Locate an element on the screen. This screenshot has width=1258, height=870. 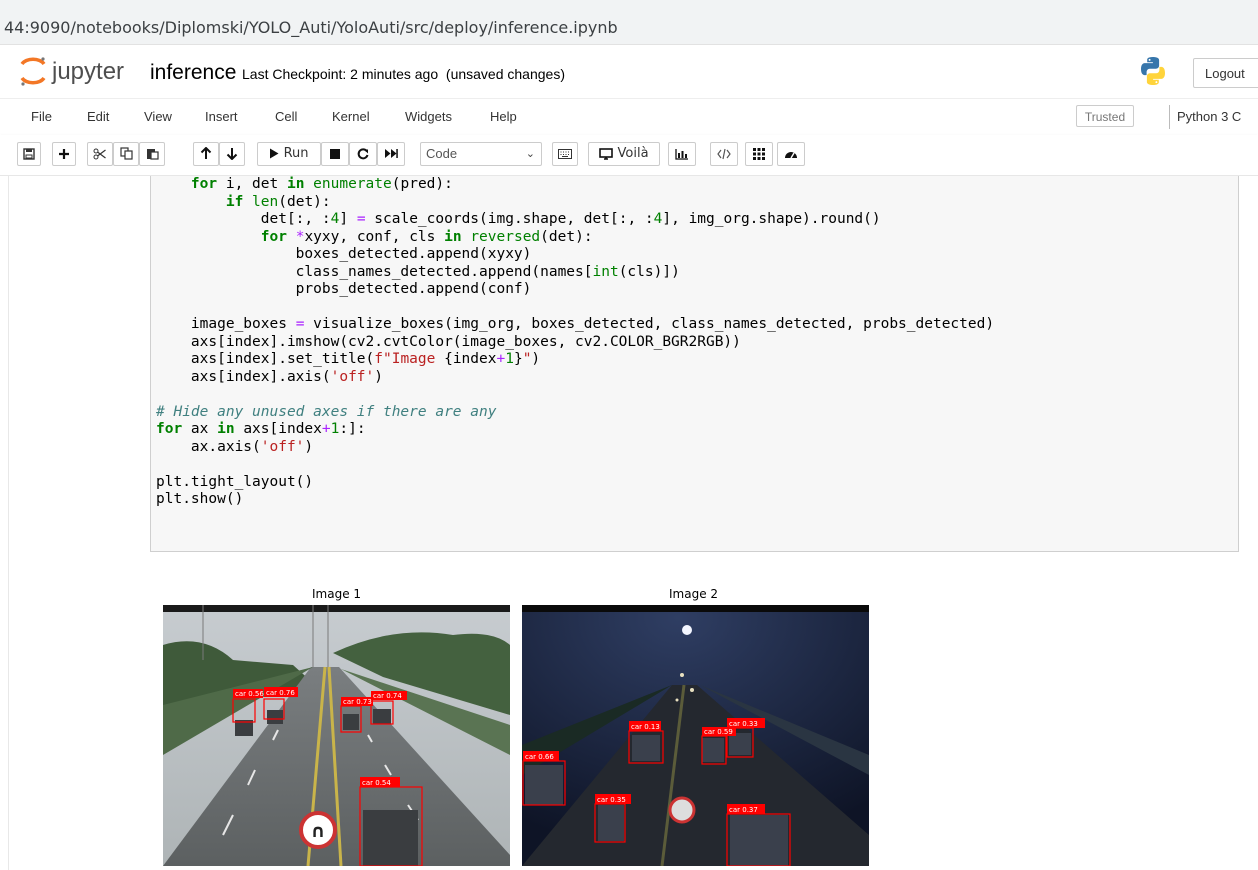
paste-button is located at coordinates (152, 154).